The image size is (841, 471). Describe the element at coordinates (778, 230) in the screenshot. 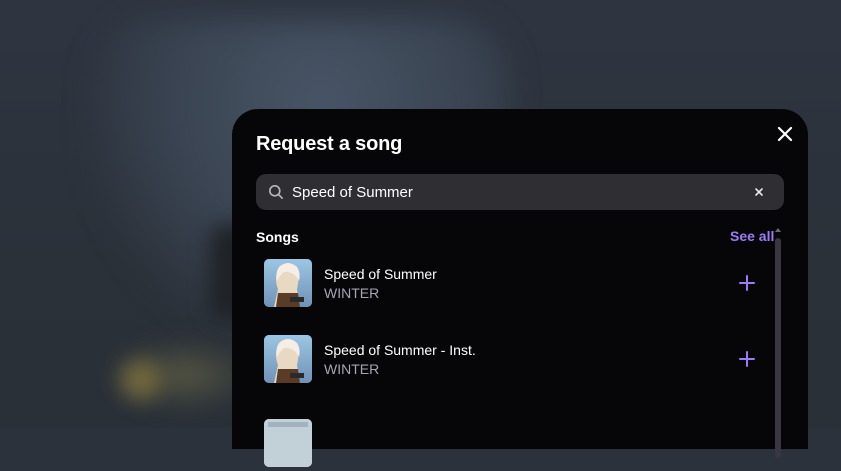

I see `scroll-up-icon` at that location.